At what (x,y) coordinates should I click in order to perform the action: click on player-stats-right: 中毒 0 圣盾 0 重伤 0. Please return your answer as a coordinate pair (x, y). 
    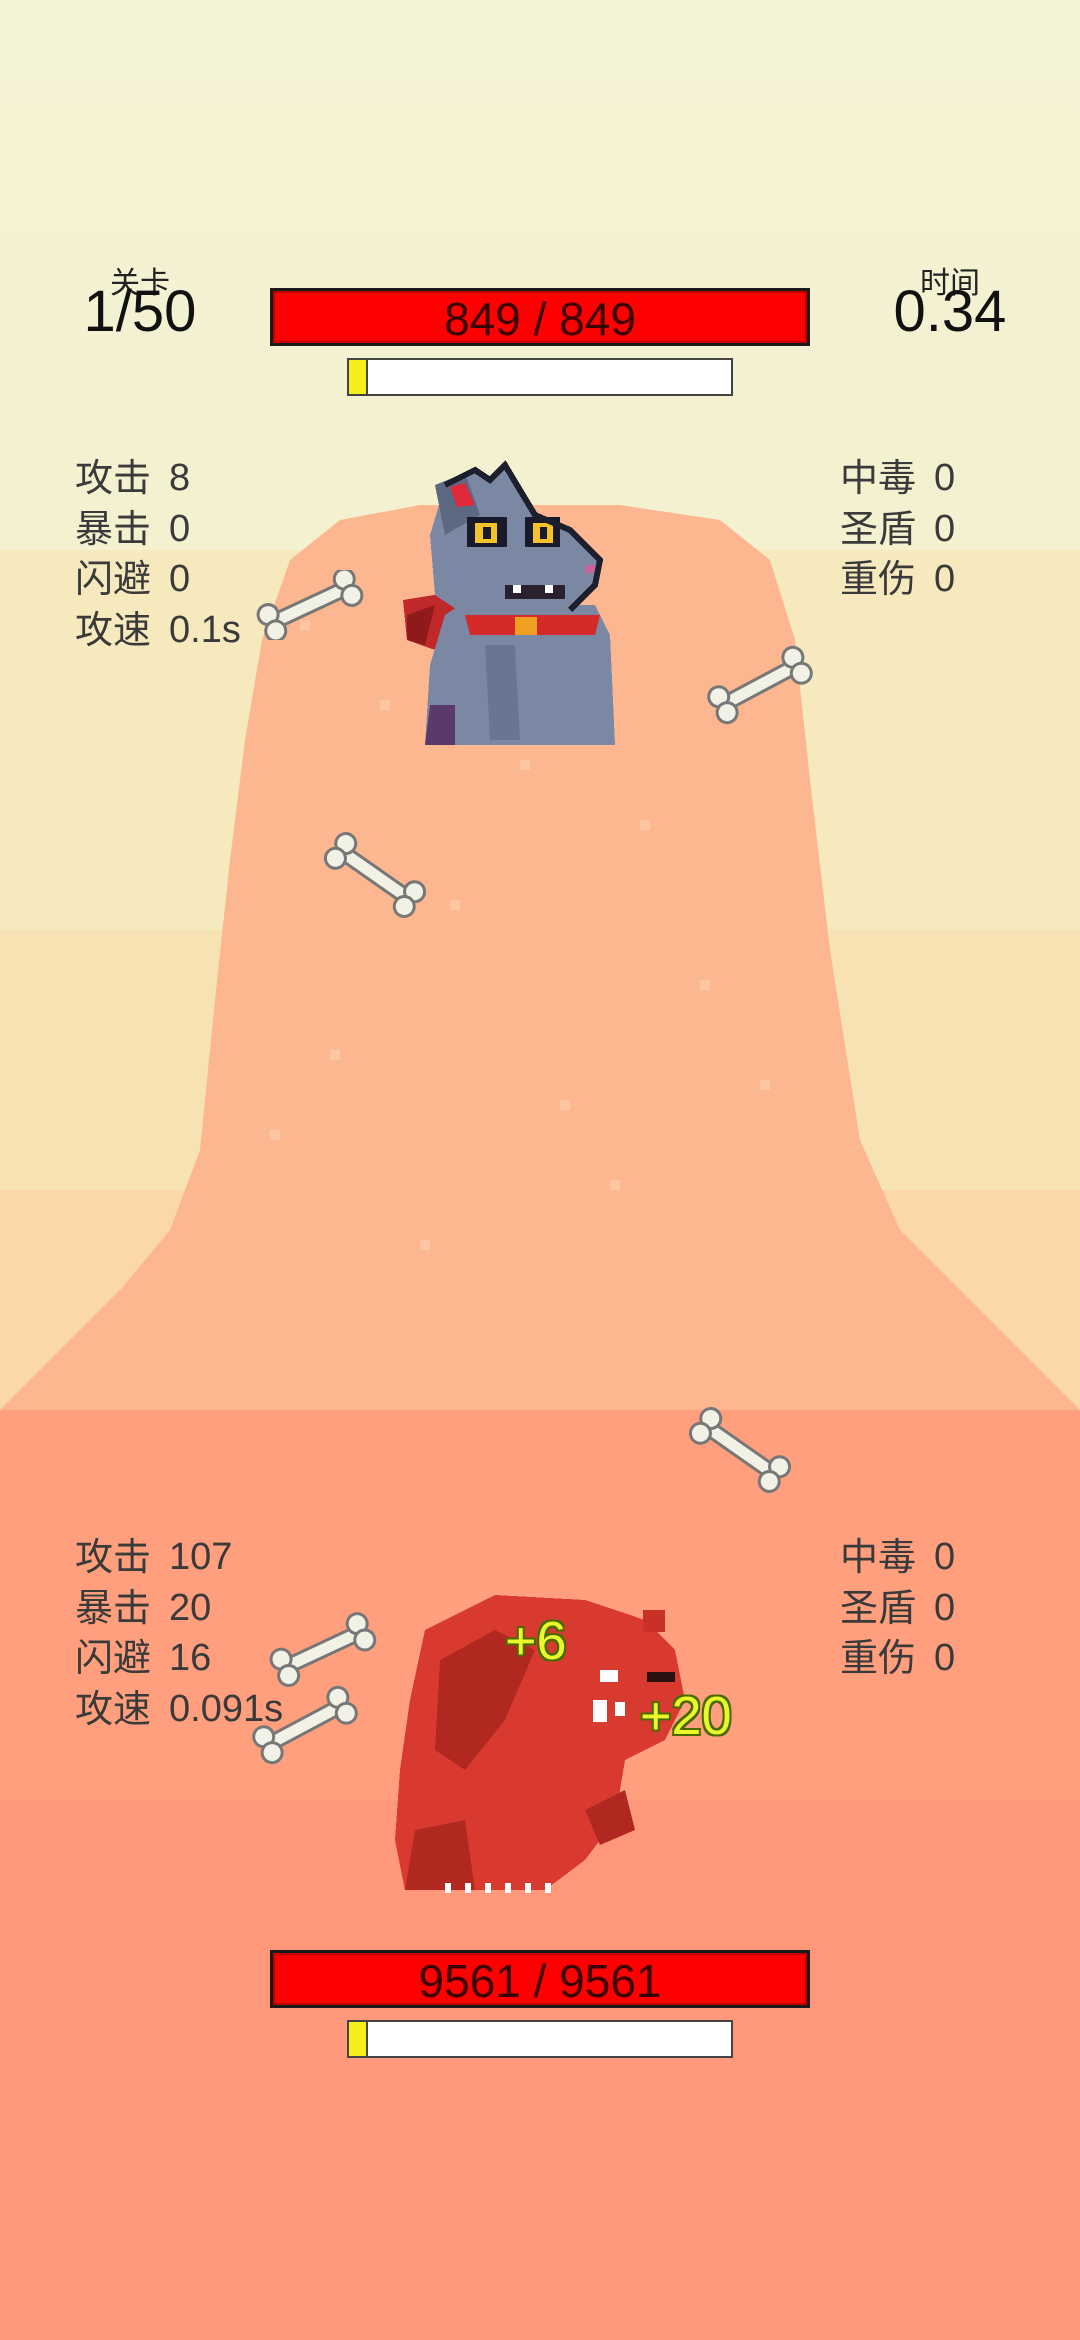
    Looking at the image, I should click on (897, 1608).